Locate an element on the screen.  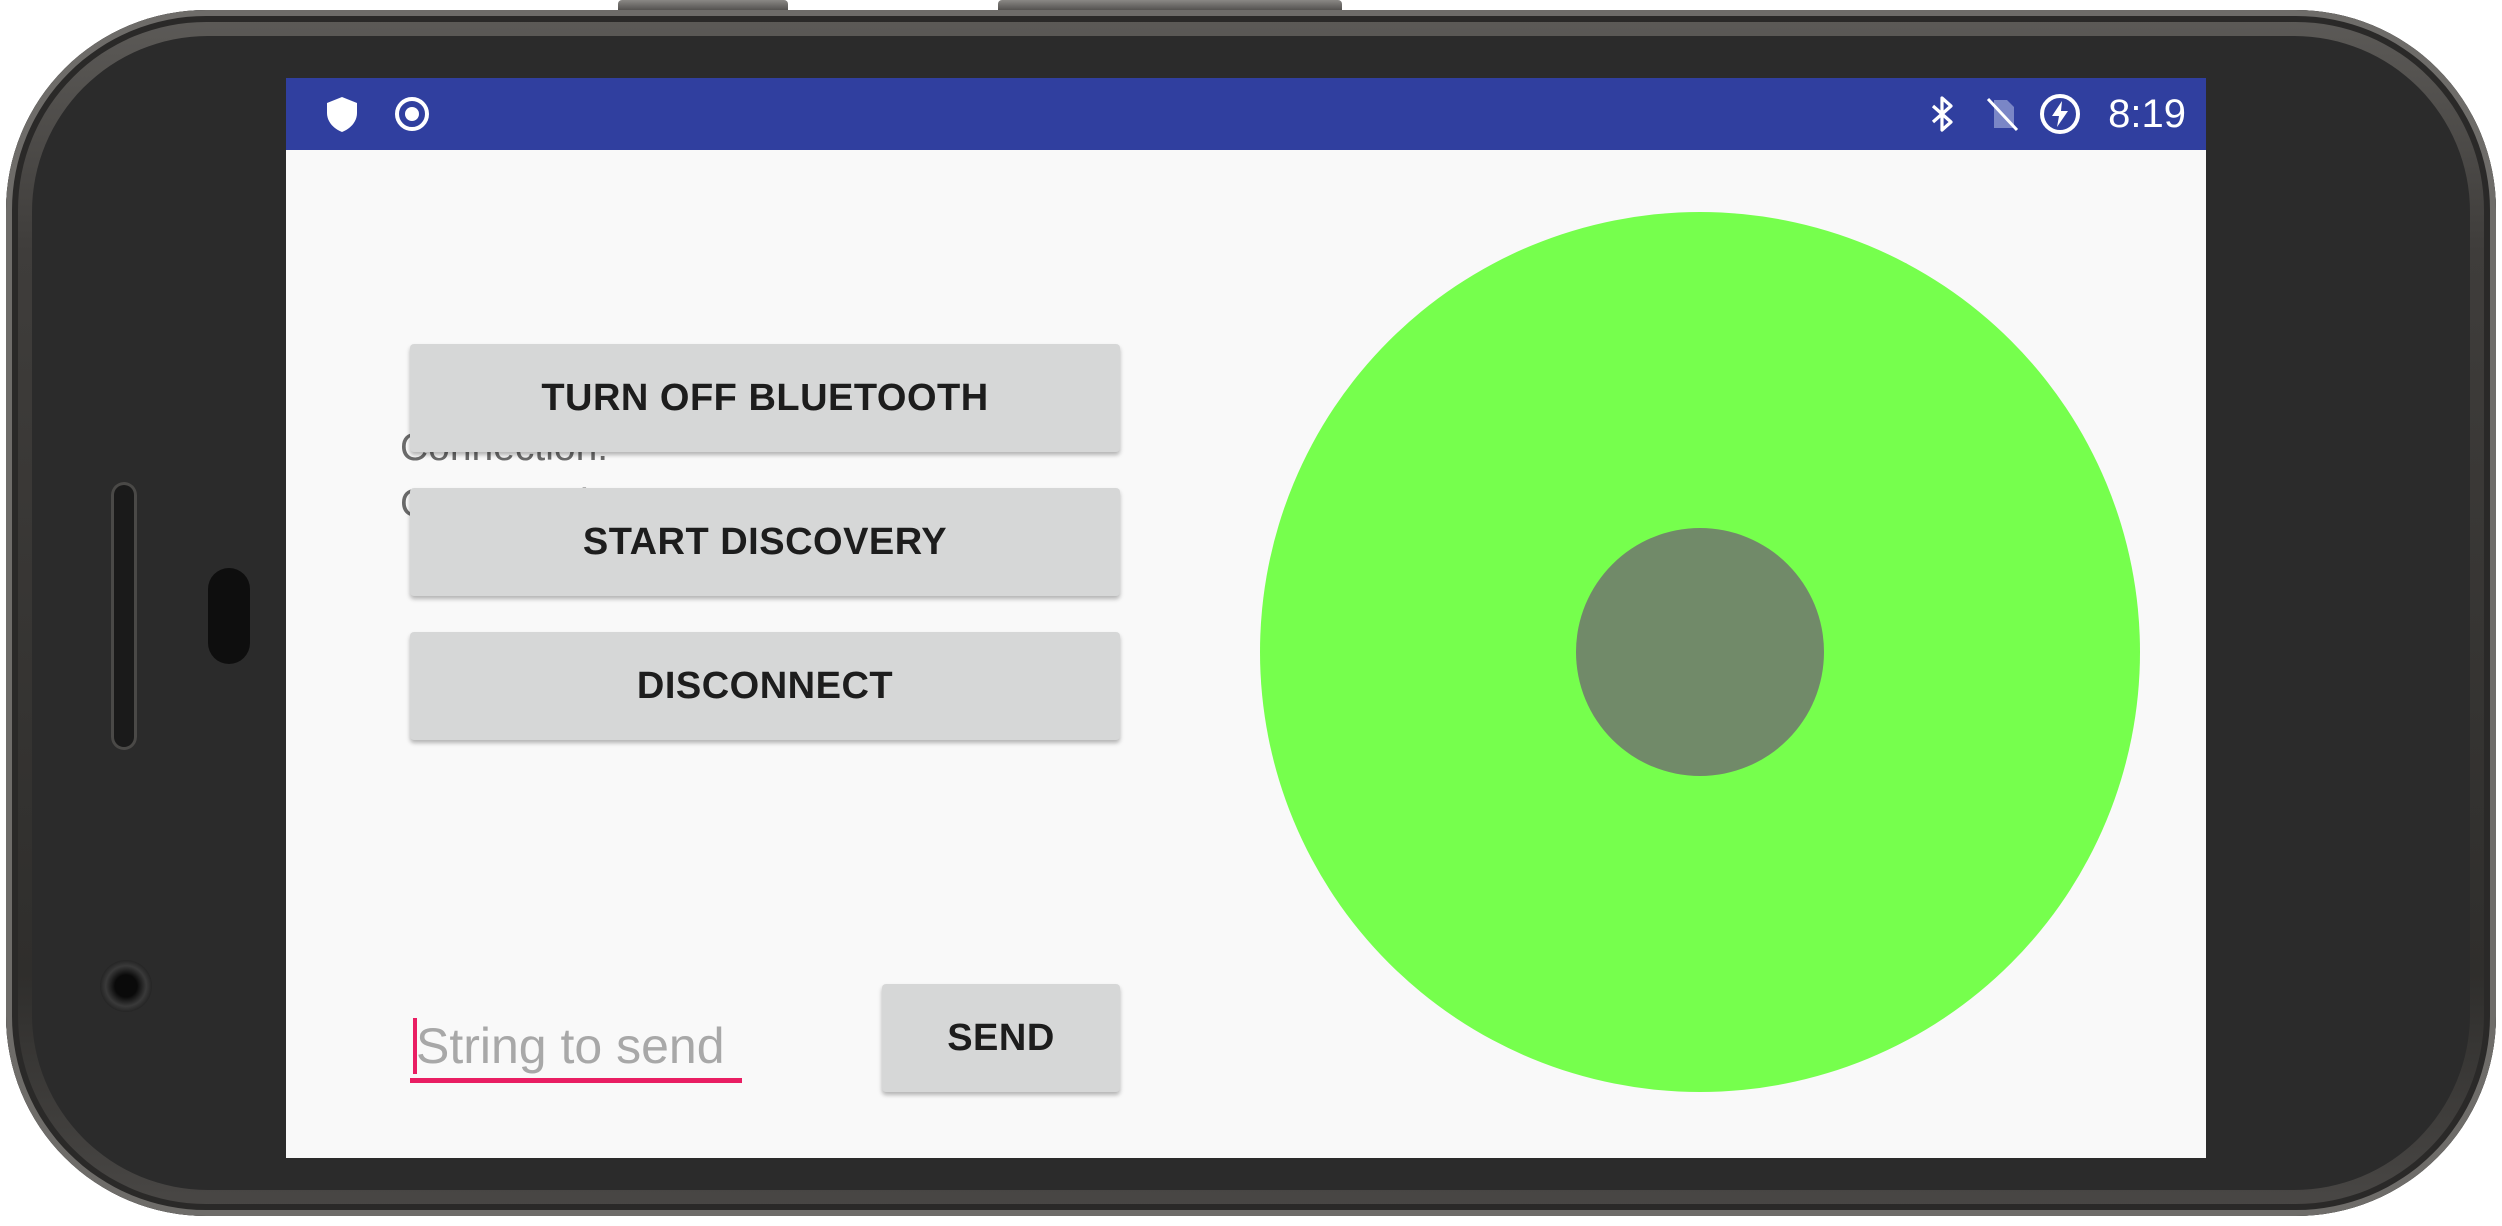
record-icon is located at coordinates (412, 114).